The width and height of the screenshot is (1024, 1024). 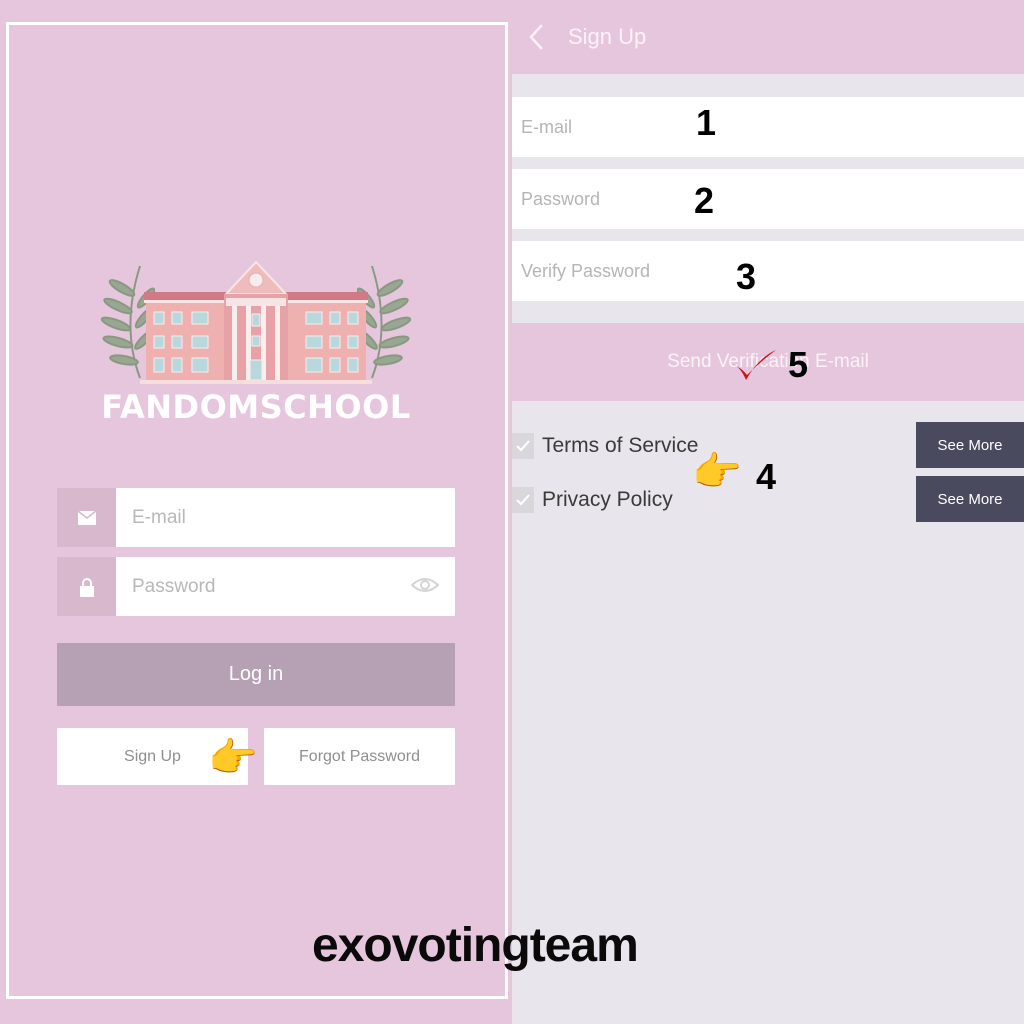 What do you see at coordinates (86, 586) in the screenshot?
I see `lock-icon` at bounding box center [86, 586].